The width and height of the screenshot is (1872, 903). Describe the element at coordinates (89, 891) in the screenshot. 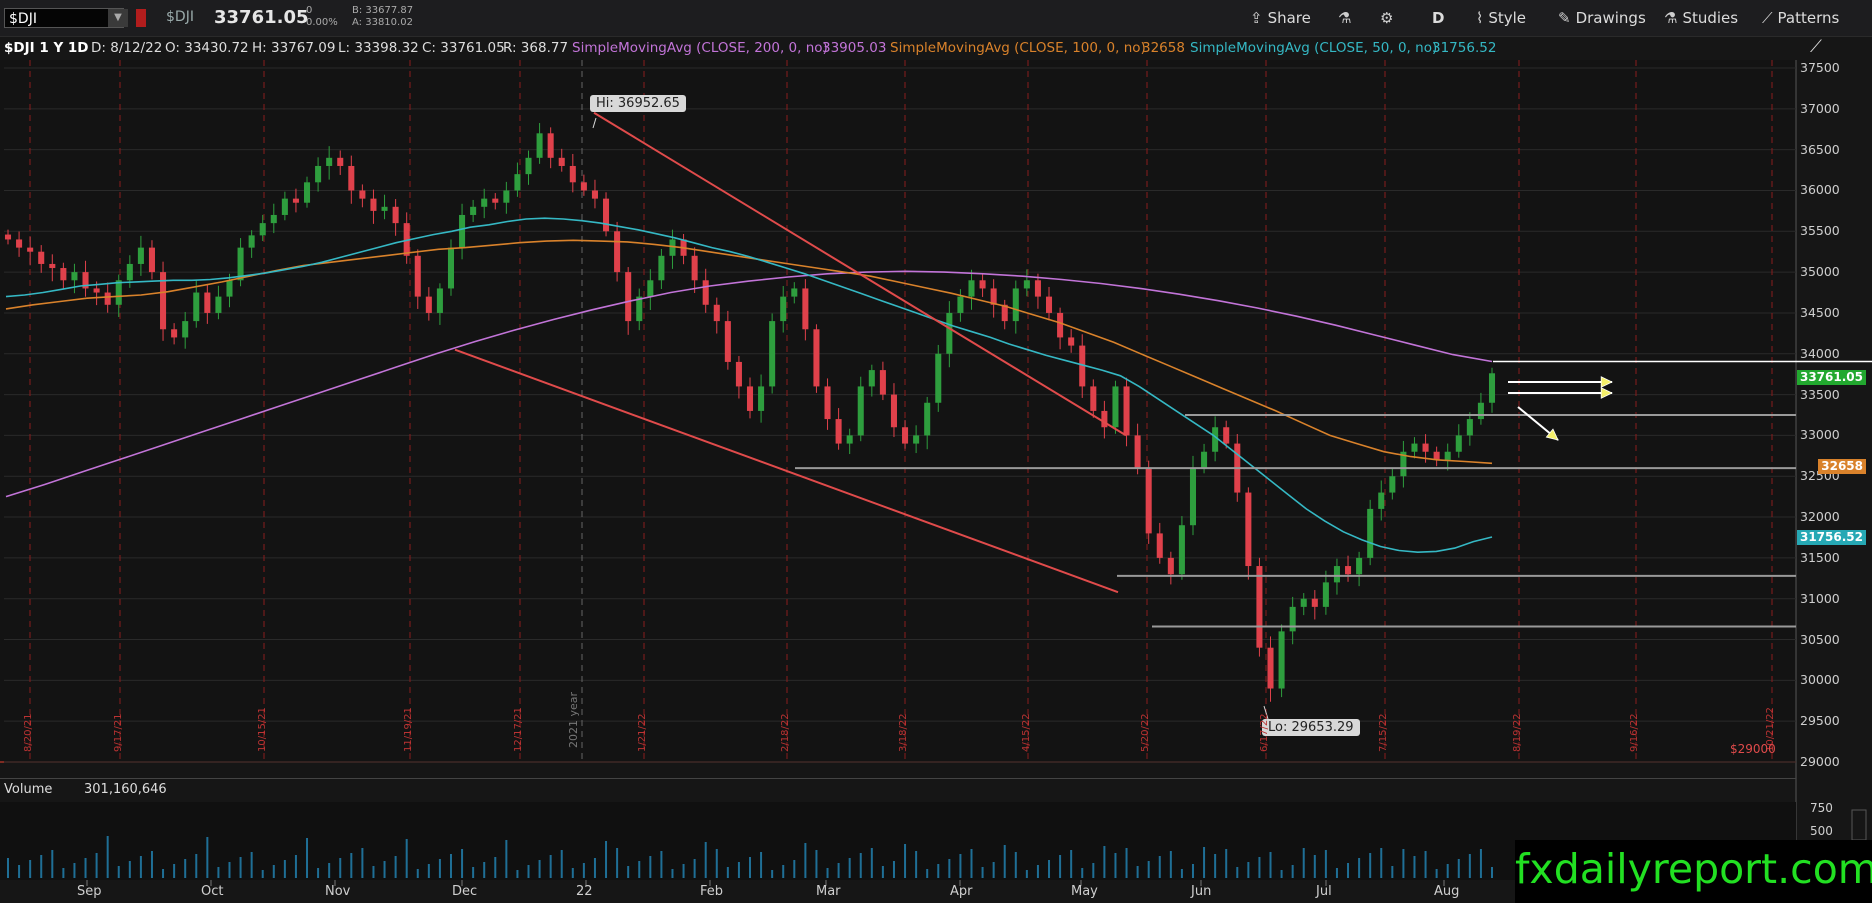

I see `x-tick-label: Sep` at that location.